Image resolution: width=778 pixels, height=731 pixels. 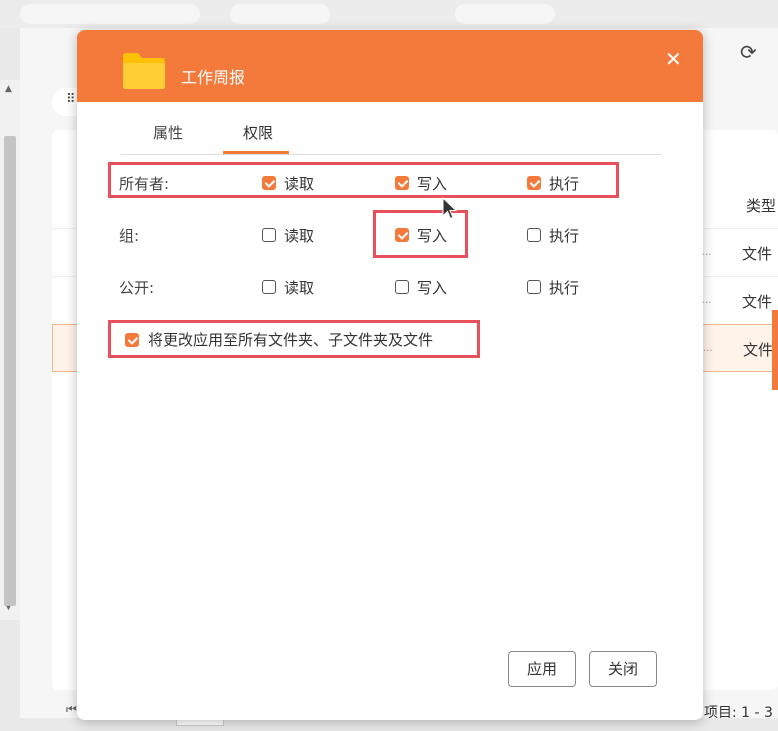 What do you see at coordinates (269, 287) in the screenshot?
I see `public-read-checkbox` at bounding box center [269, 287].